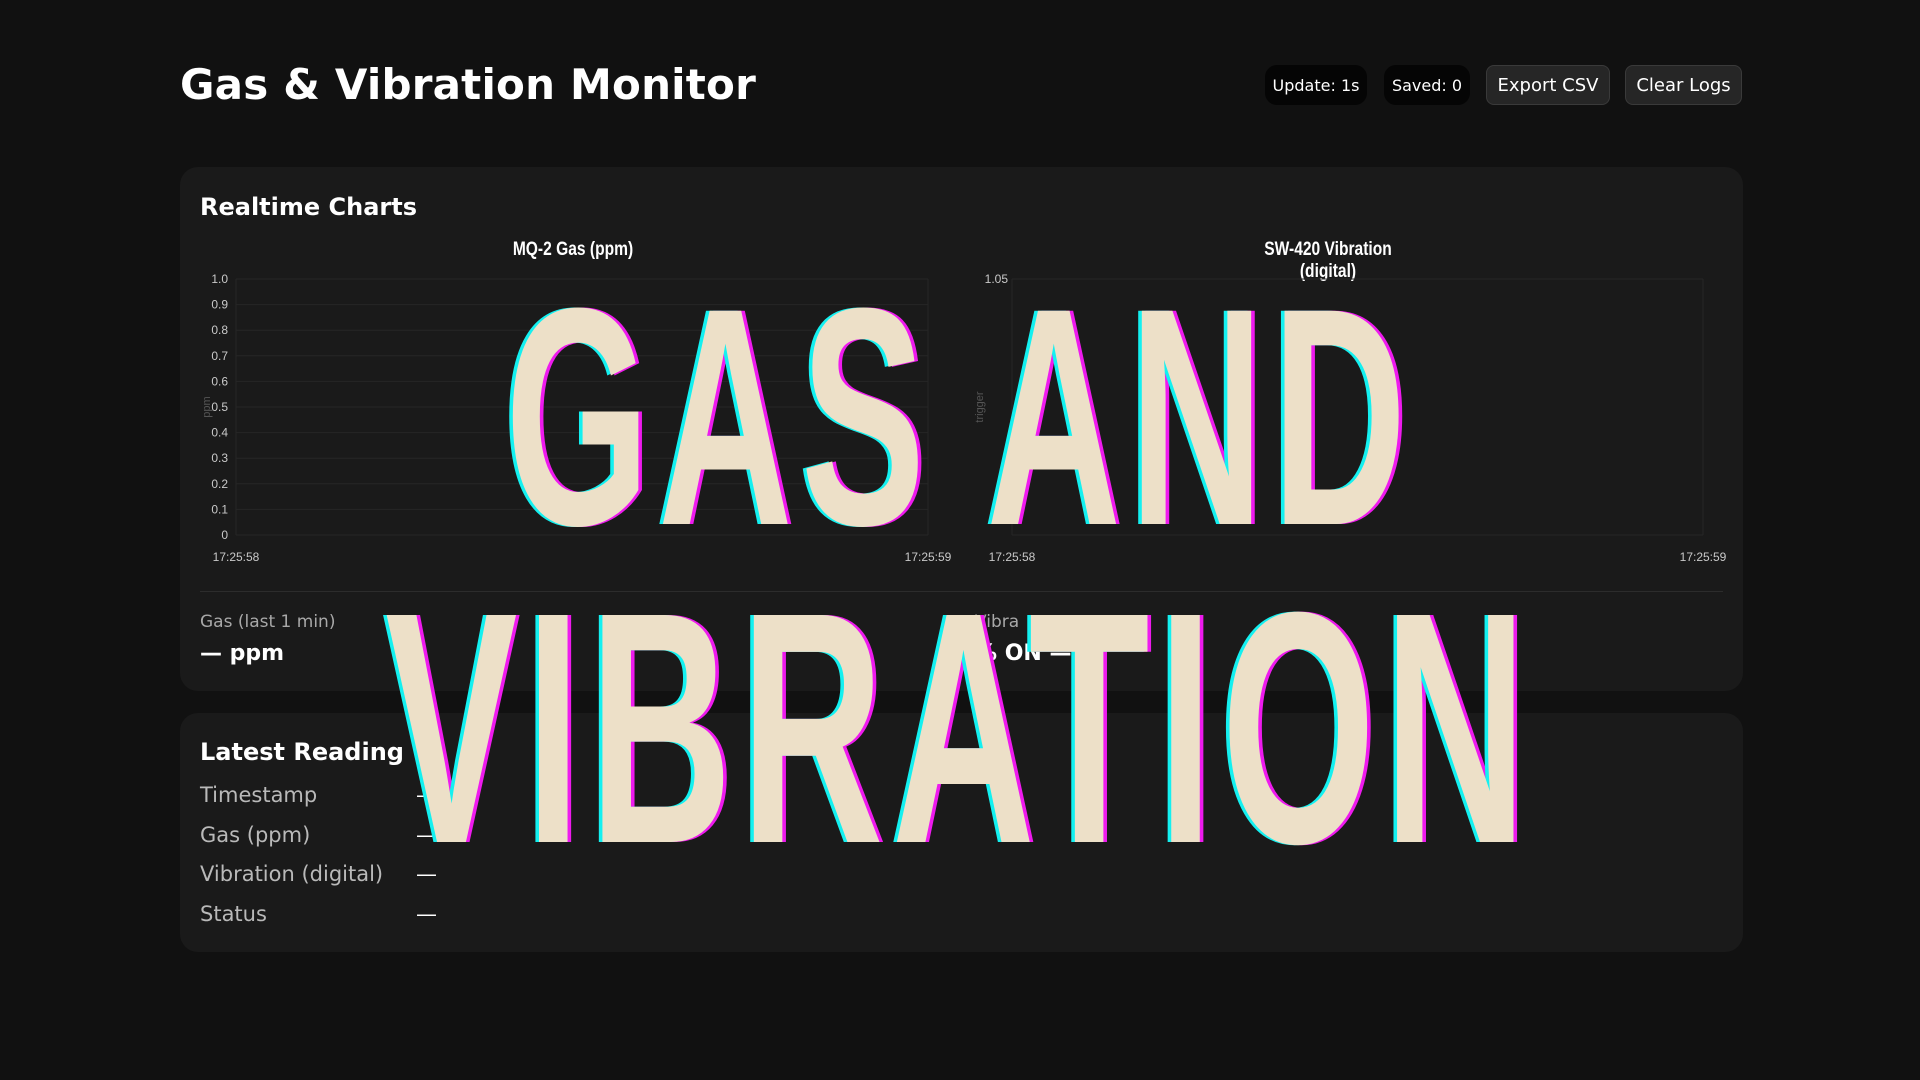 The image size is (1920, 1080). What do you see at coordinates (928, 557) in the screenshot?
I see `gas-x-tick: 17:25:59` at bounding box center [928, 557].